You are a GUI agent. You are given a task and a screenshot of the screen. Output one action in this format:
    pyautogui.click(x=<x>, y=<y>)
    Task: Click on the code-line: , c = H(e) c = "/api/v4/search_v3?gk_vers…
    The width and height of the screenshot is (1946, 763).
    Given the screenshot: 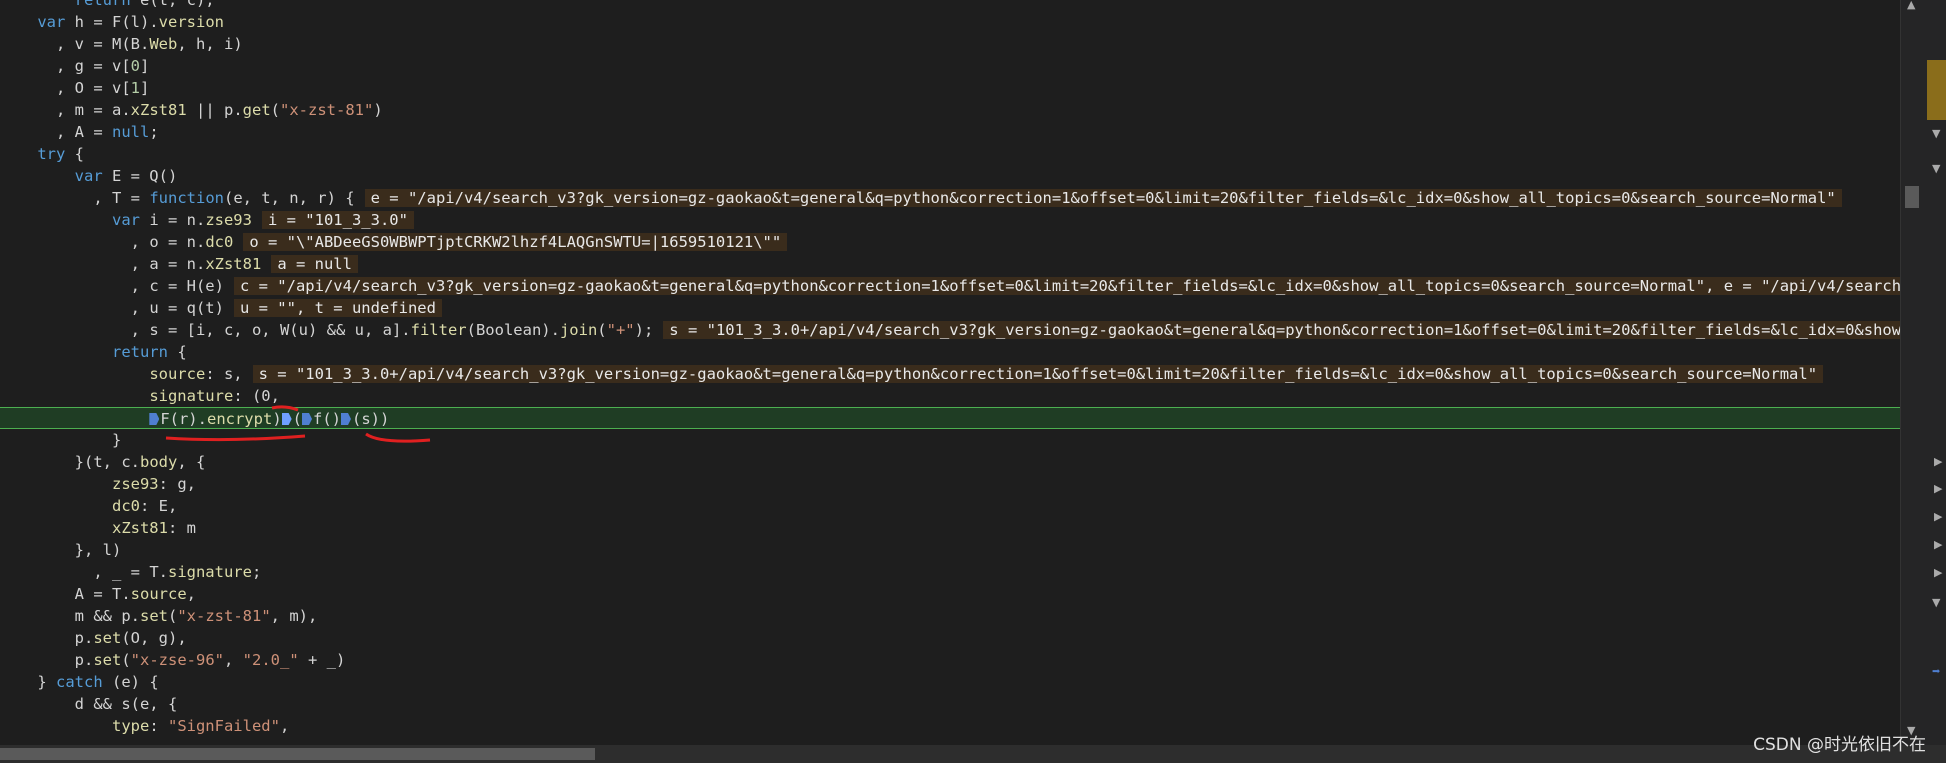 What is the action you would take?
    pyautogui.click(x=950, y=286)
    